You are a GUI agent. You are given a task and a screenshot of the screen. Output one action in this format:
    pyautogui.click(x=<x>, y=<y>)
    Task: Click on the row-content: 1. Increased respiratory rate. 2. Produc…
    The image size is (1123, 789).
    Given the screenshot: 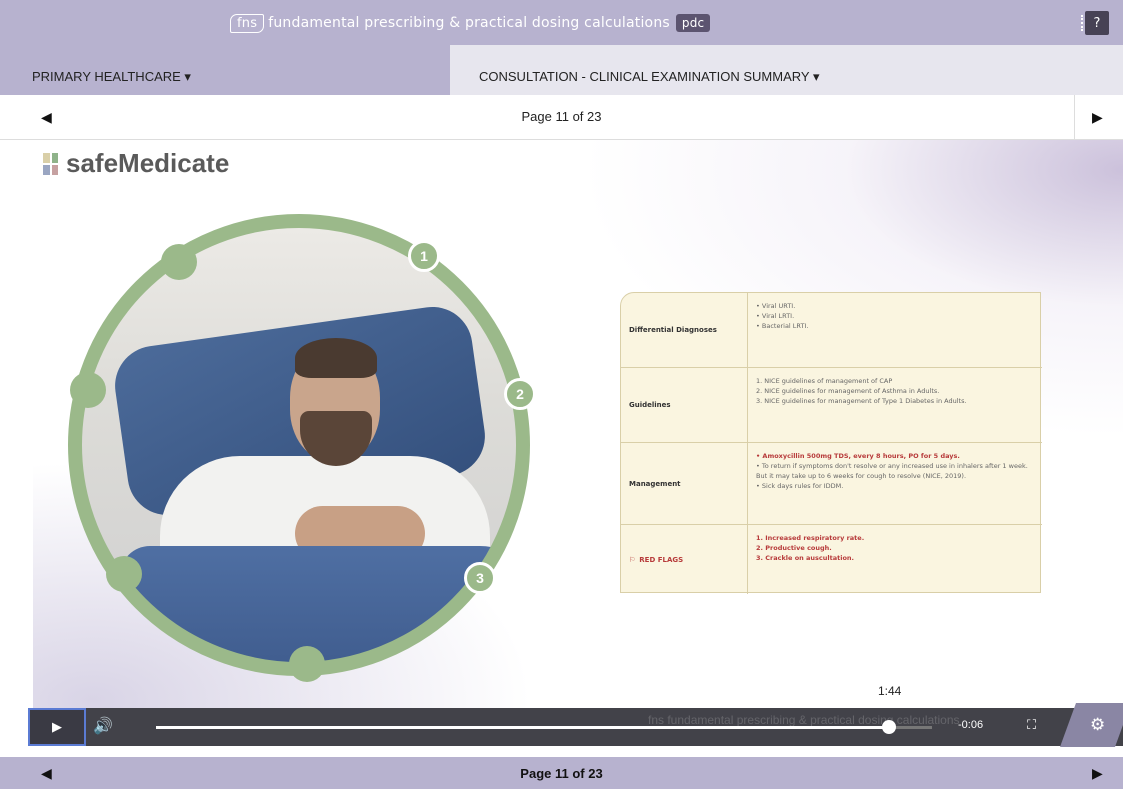 What is the action you would take?
    pyautogui.click(x=810, y=548)
    